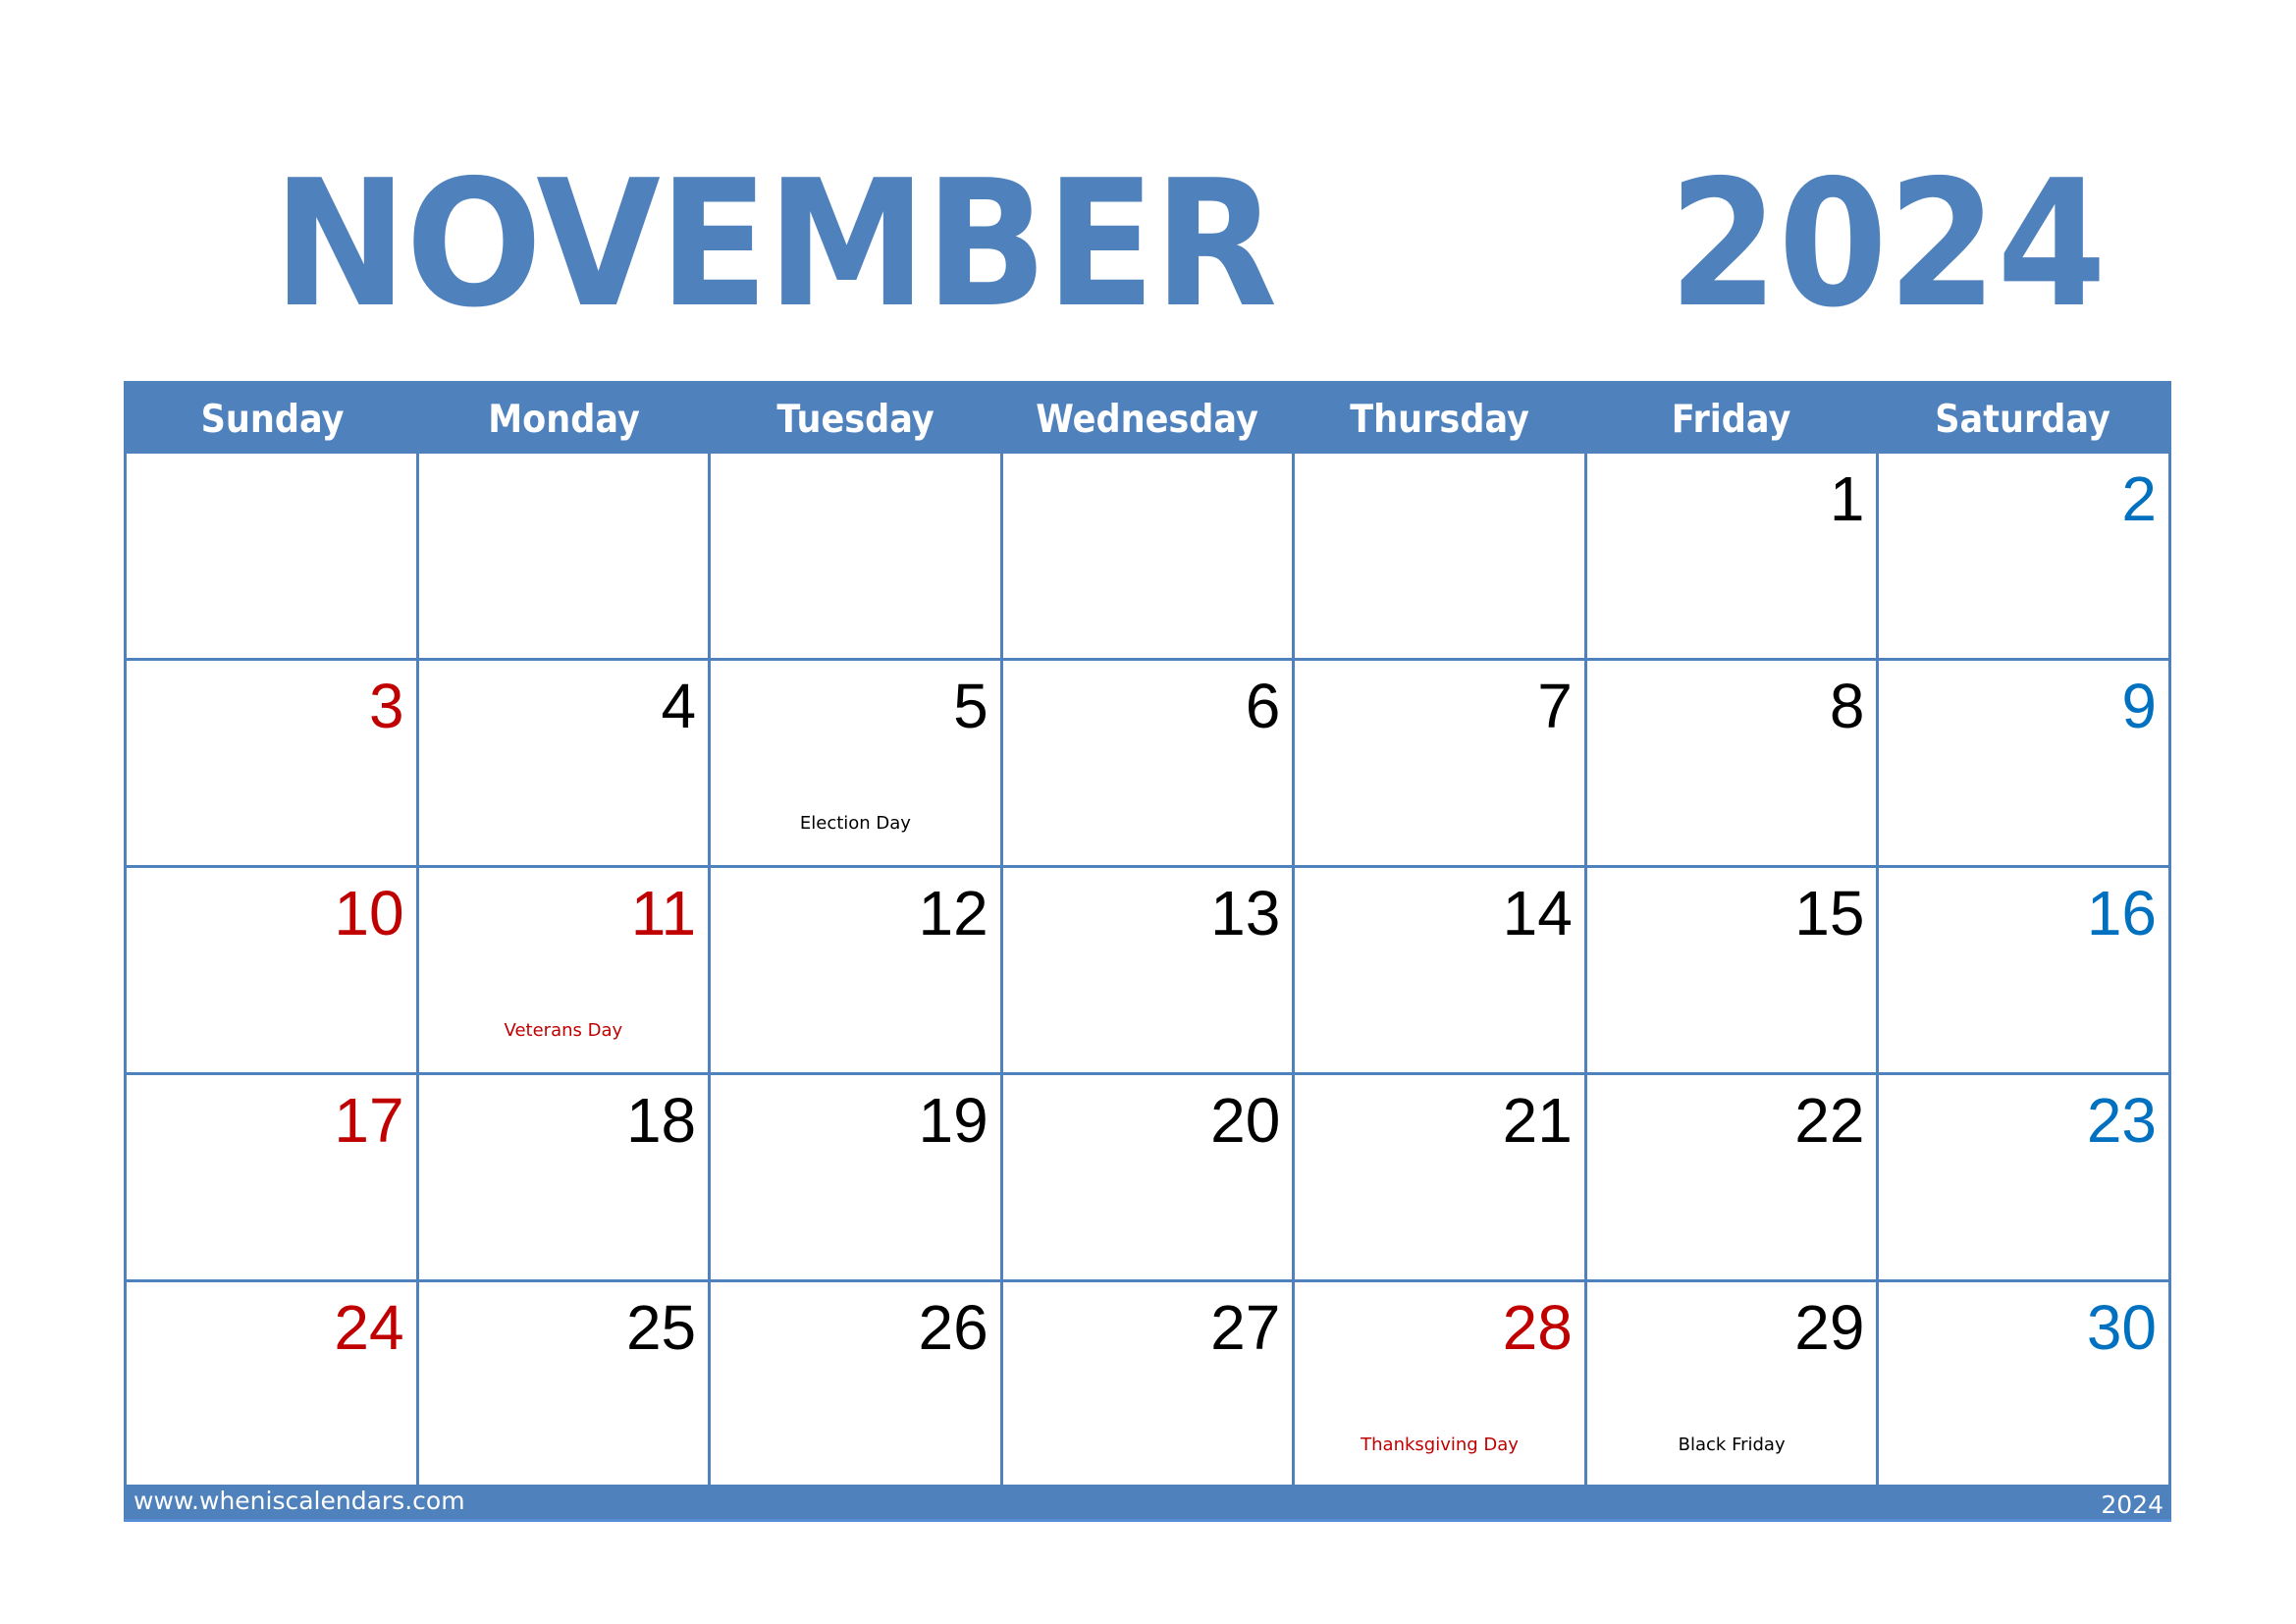 Image resolution: width=2296 pixels, height=1624 pixels. I want to click on day-number: 4, so click(679, 706).